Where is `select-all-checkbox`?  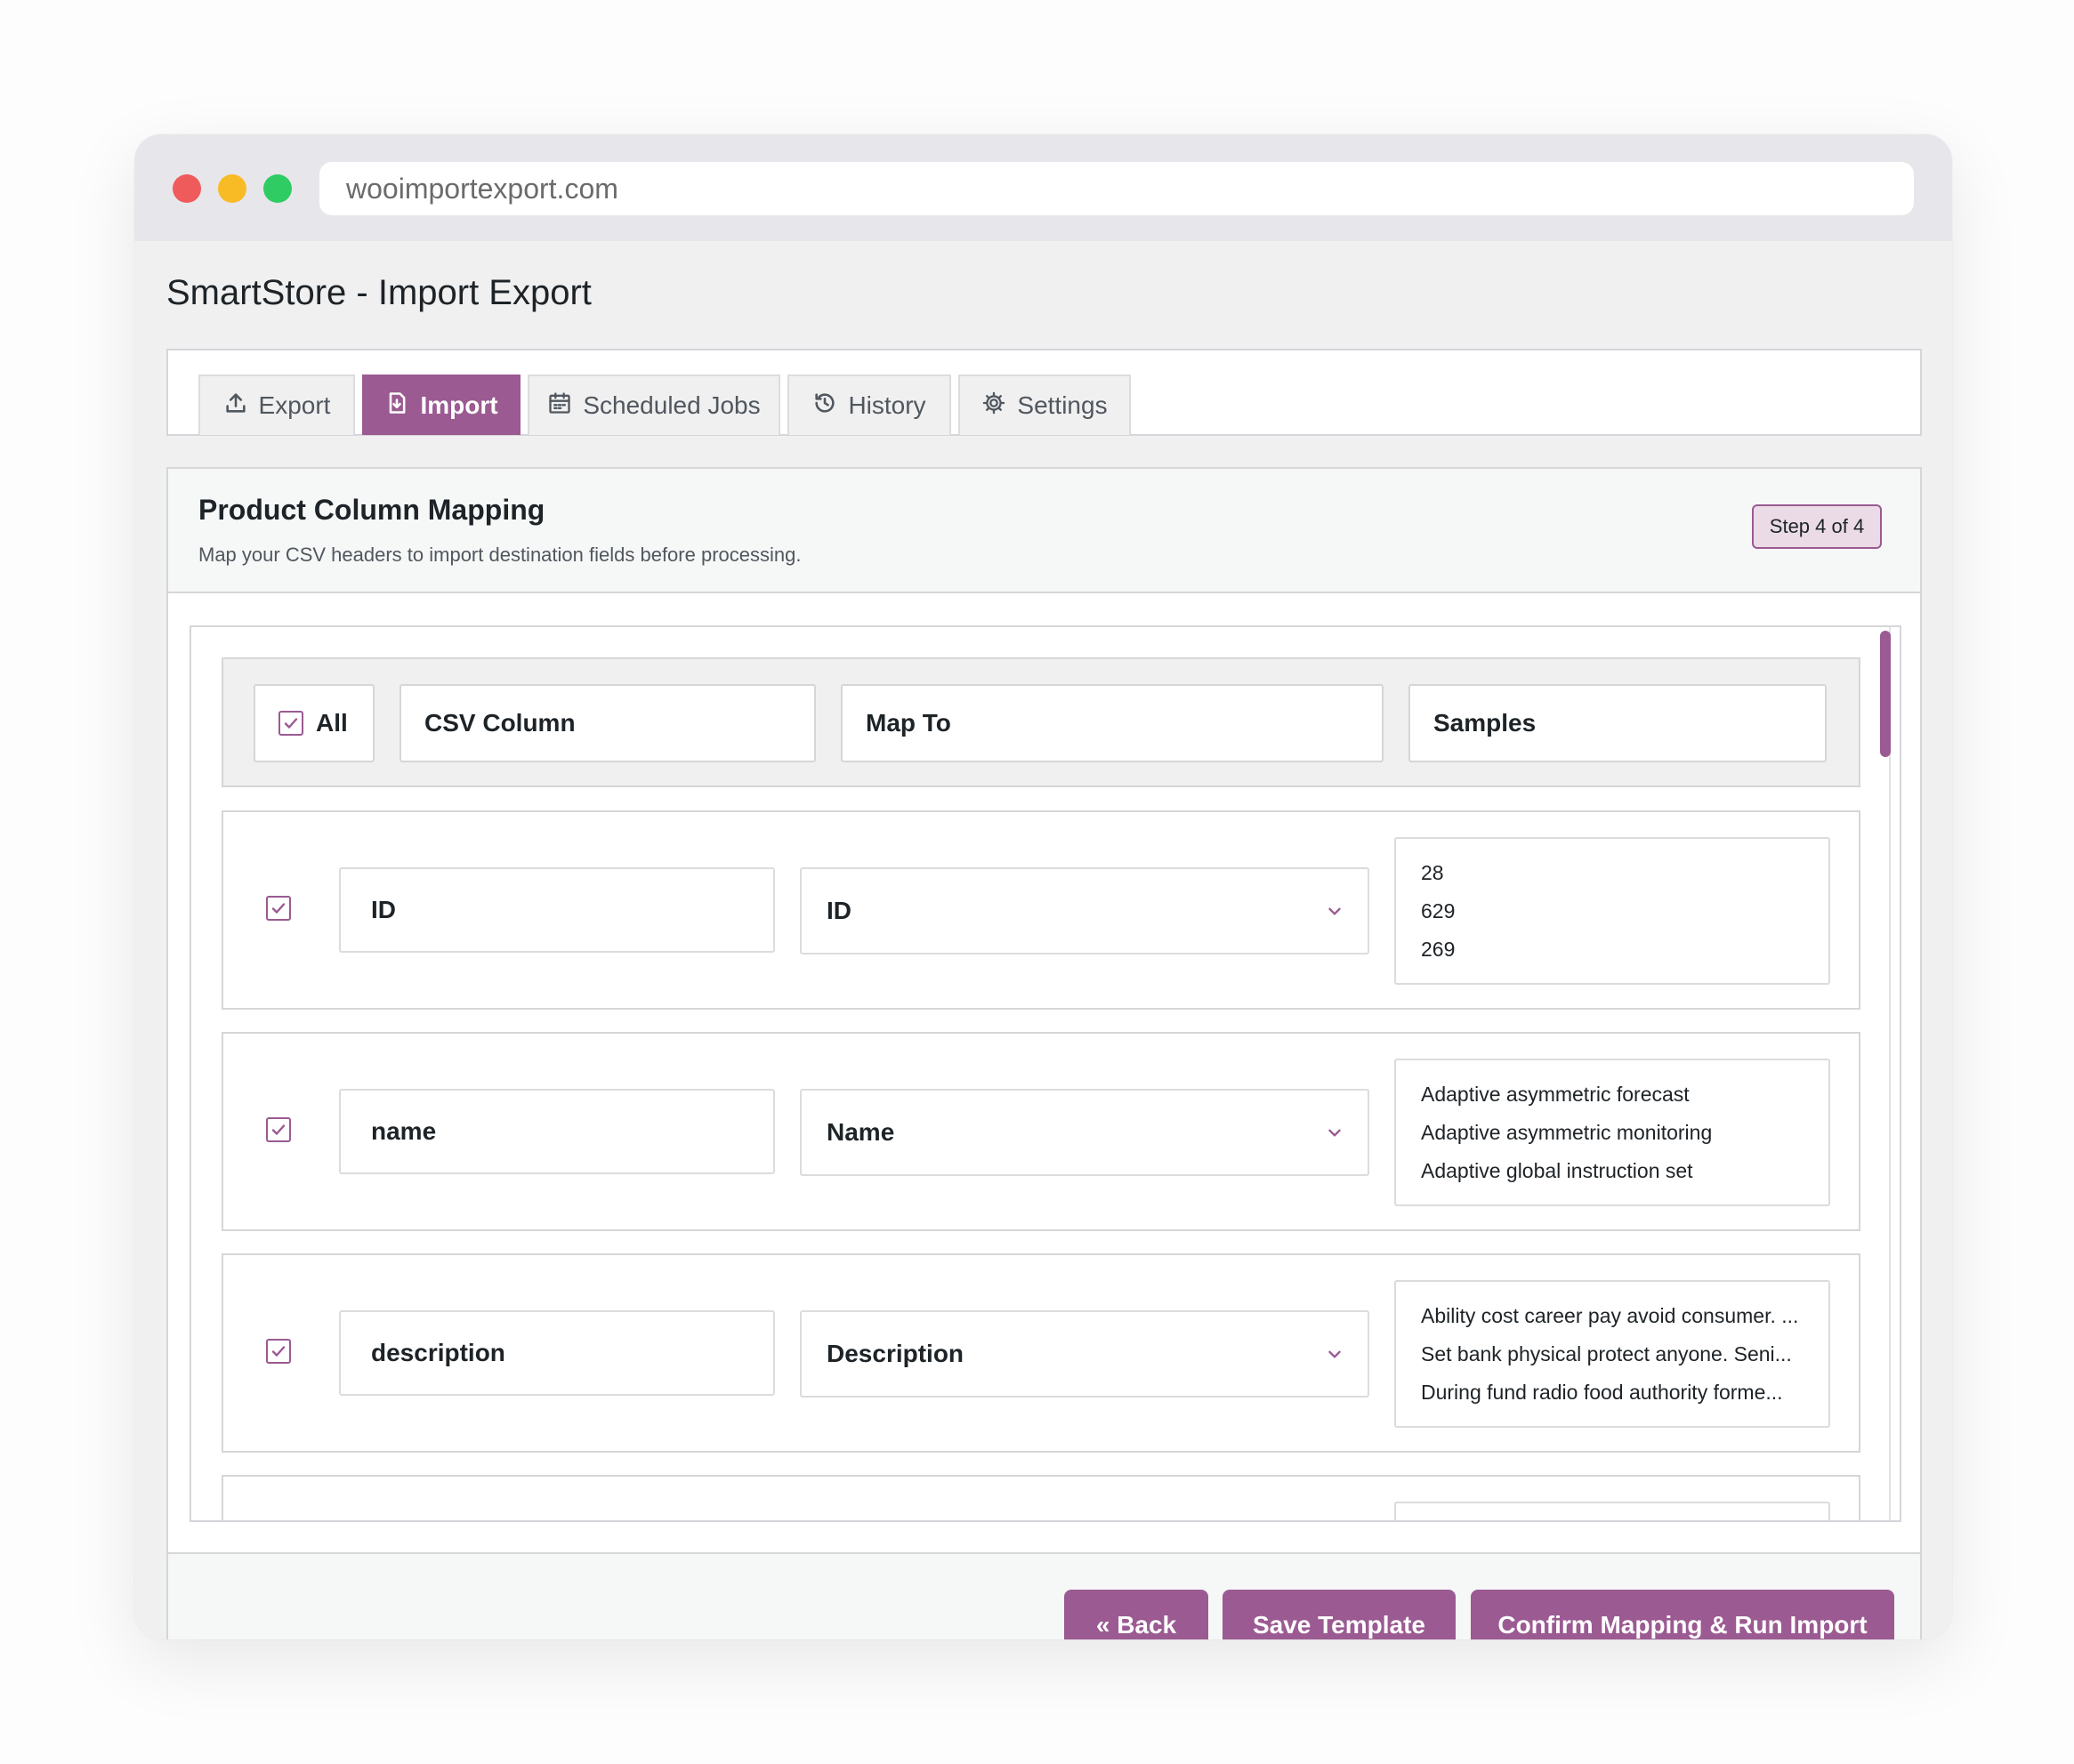
select-all-checkbox is located at coordinates (290, 723).